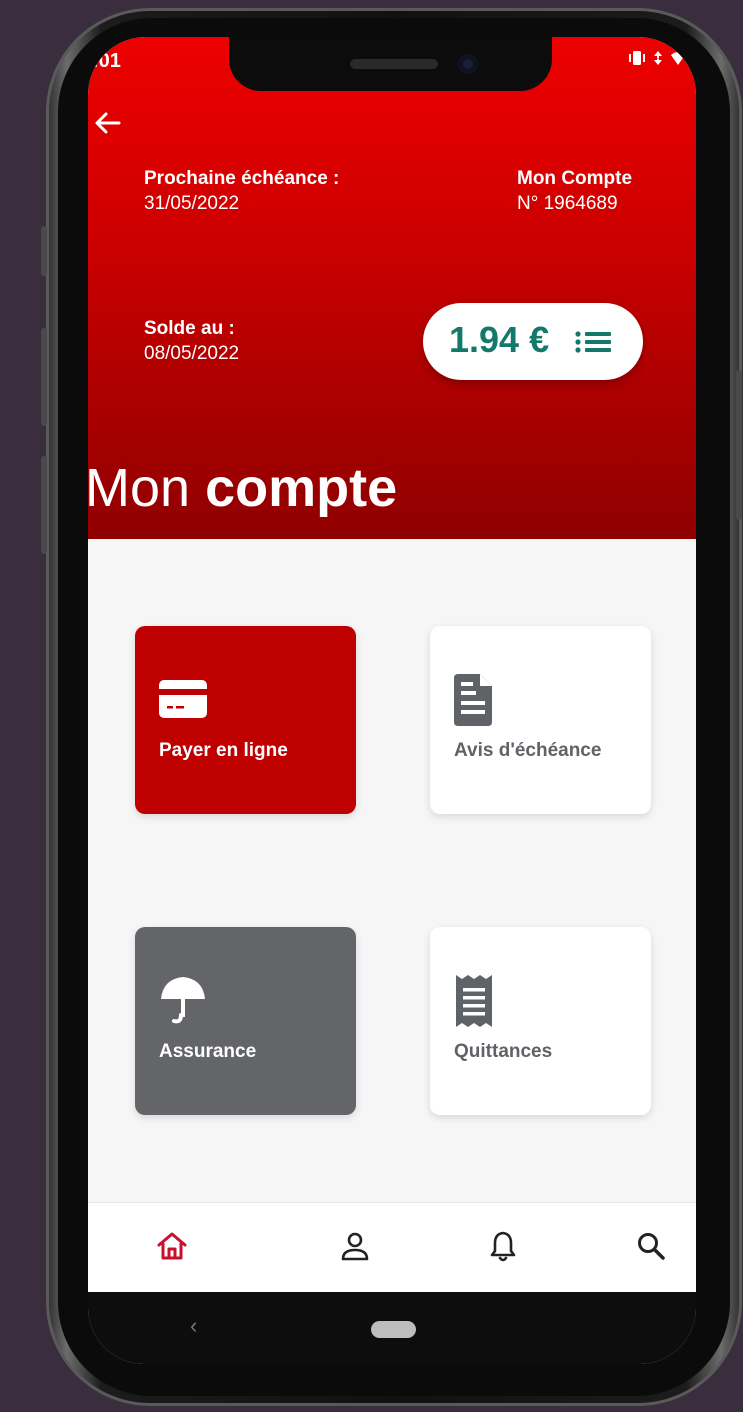 This screenshot has height=1412, width=743. What do you see at coordinates (106, 61) in the screenshot?
I see `status-time: :01` at bounding box center [106, 61].